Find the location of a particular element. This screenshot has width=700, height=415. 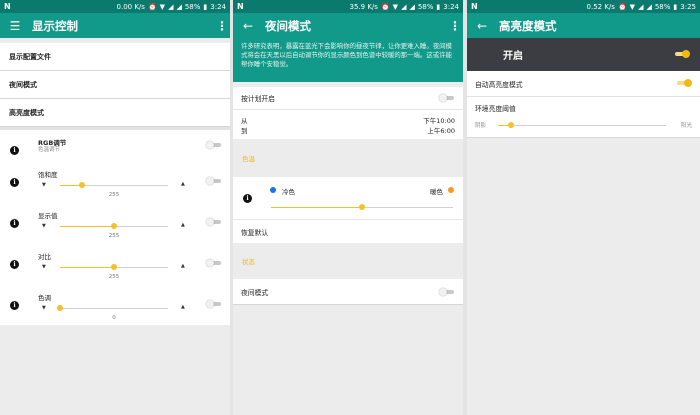

menu-item-label: 显示配置文件 is located at coordinates (30, 56).